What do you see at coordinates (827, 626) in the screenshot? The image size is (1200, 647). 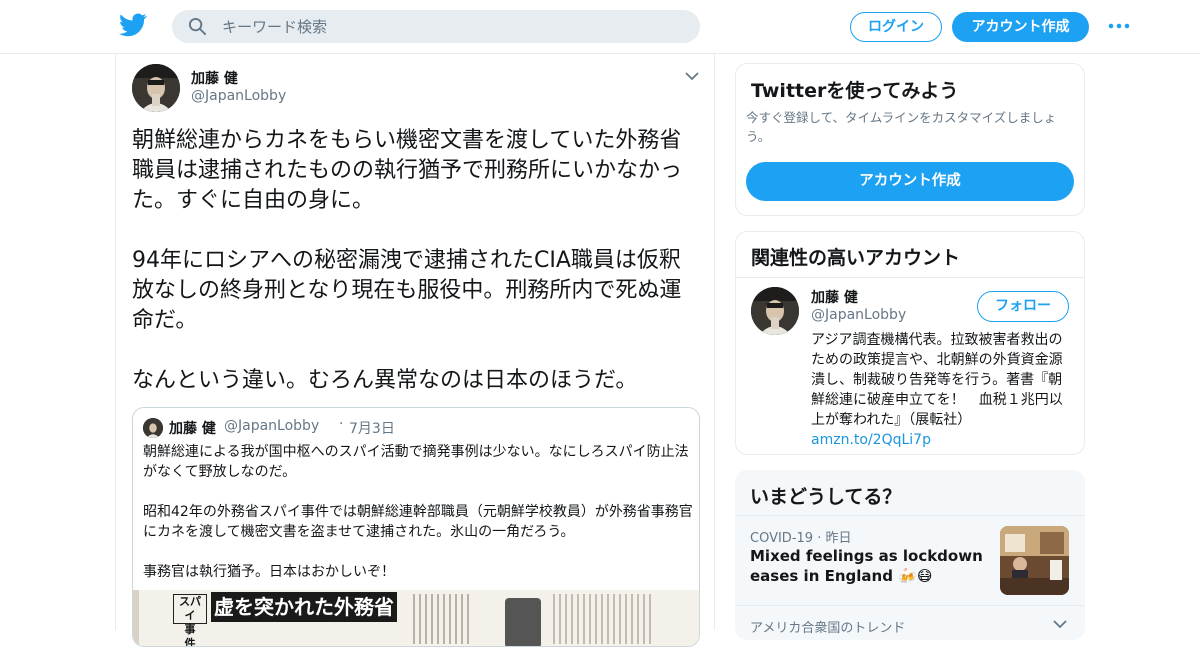 I see `trend-location: アメリカ合衆国のトレンド` at bounding box center [827, 626].